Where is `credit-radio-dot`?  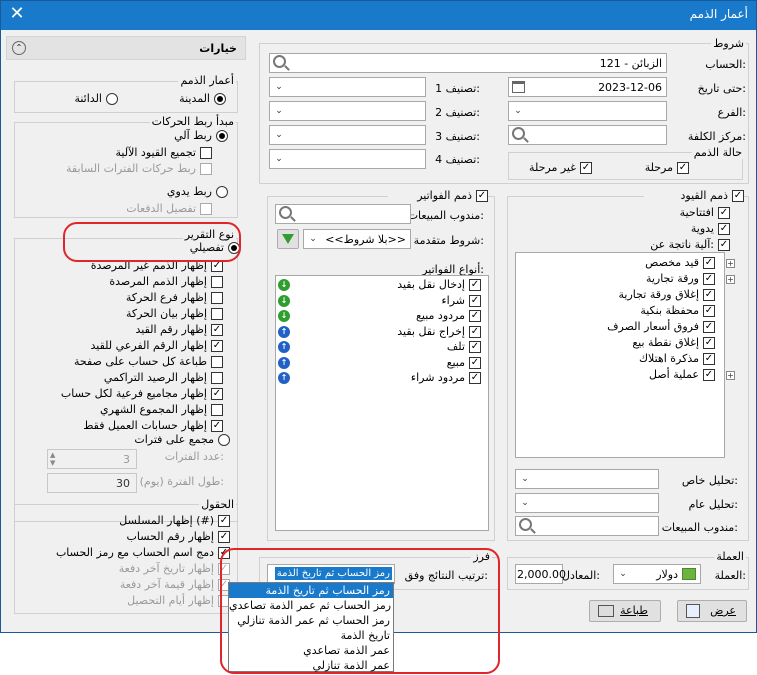
credit-radio-dot is located at coordinates (112, 99).